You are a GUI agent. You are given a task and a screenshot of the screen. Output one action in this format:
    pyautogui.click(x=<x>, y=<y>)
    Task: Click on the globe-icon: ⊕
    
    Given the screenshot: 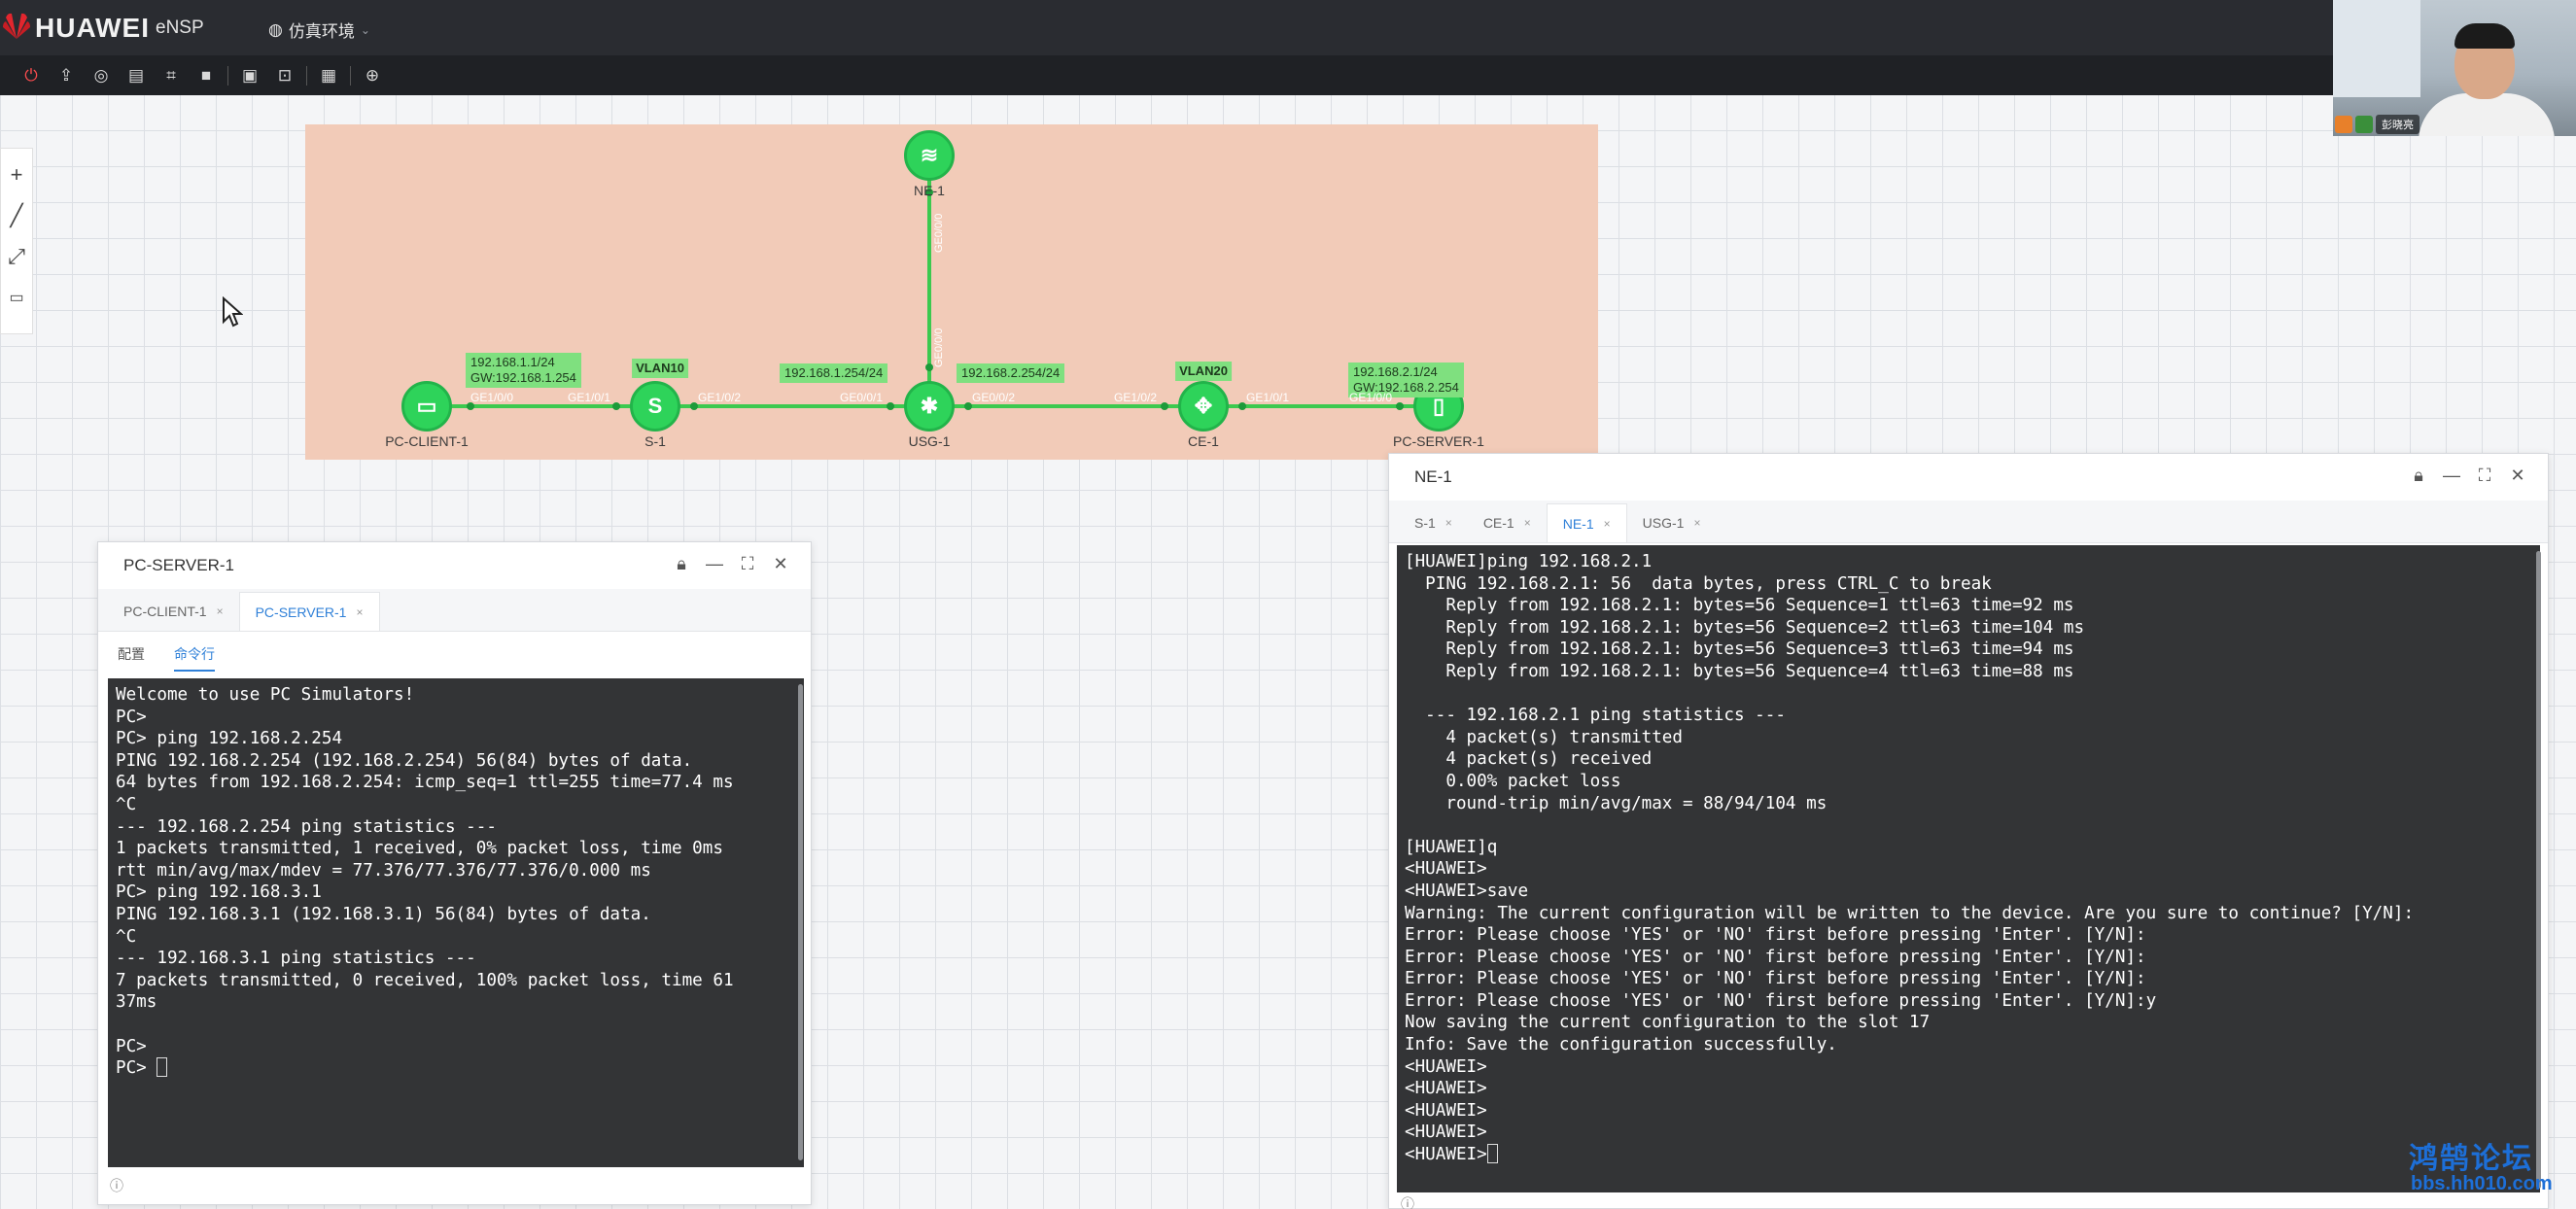 What is the action you would take?
    pyautogui.click(x=372, y=75)
    